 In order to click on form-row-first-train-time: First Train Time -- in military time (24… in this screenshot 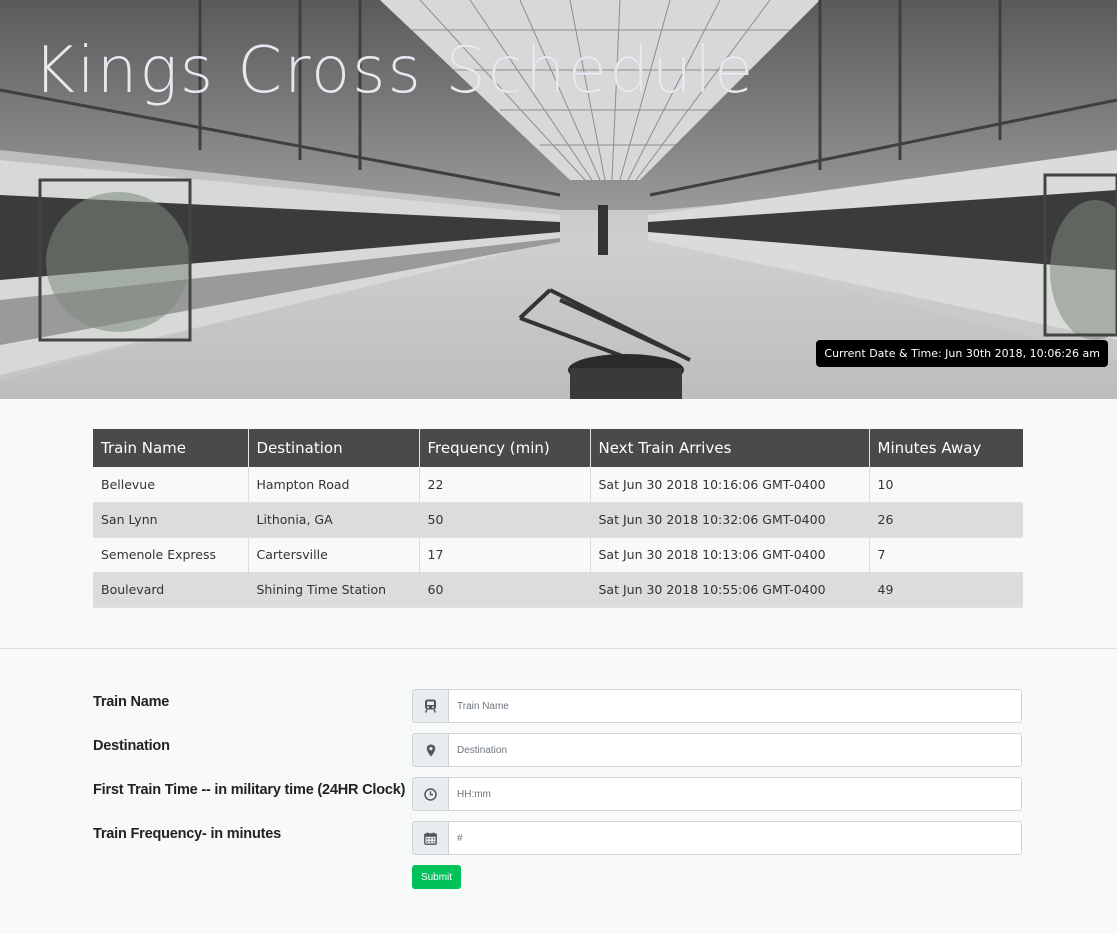, I will do `click(558, 794)`.